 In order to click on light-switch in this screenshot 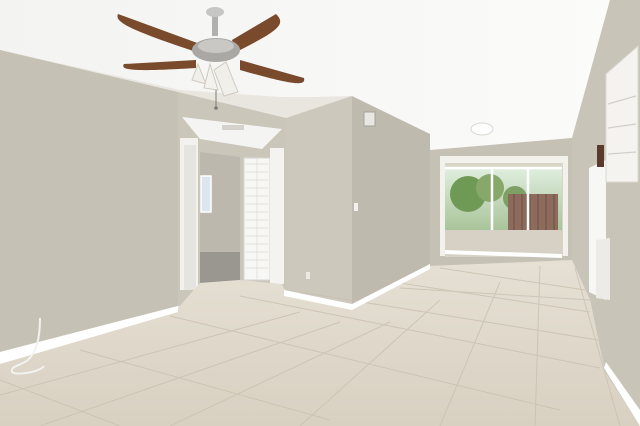, I will do `click(356, 207)`.